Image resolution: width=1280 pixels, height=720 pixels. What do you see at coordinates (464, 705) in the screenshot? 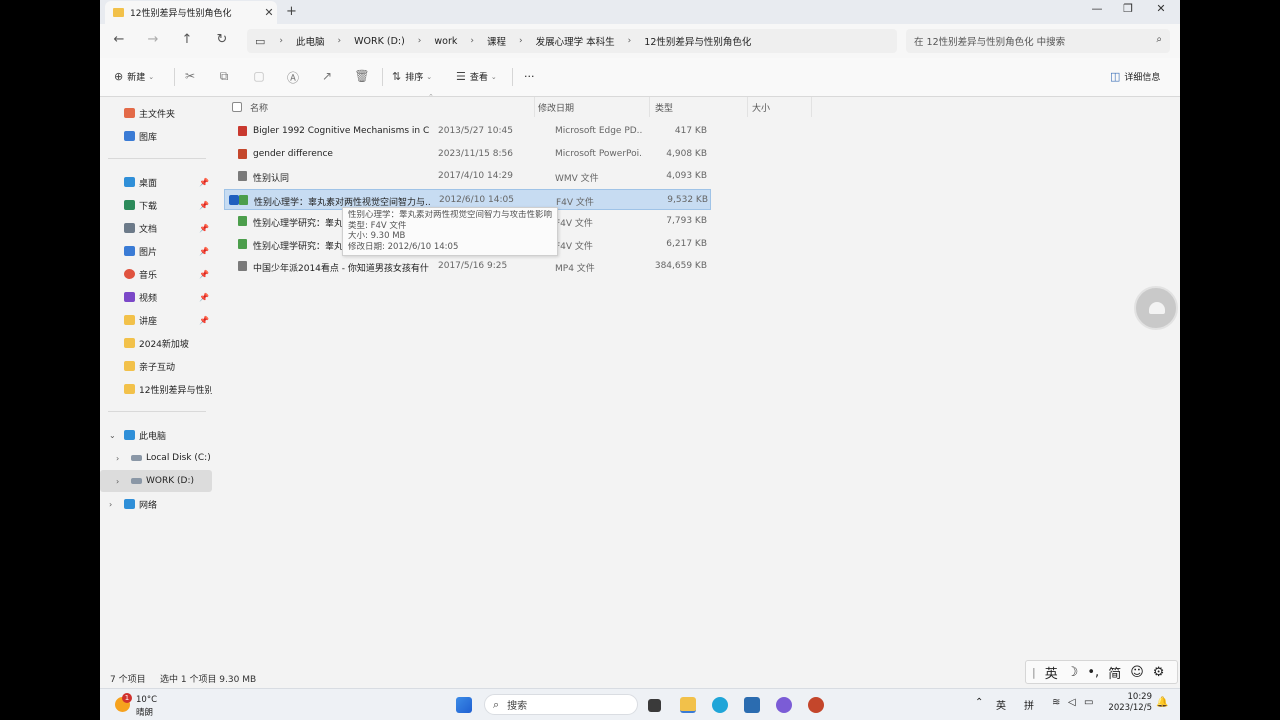
I see `start-icon` at bounding box center [464, 705].